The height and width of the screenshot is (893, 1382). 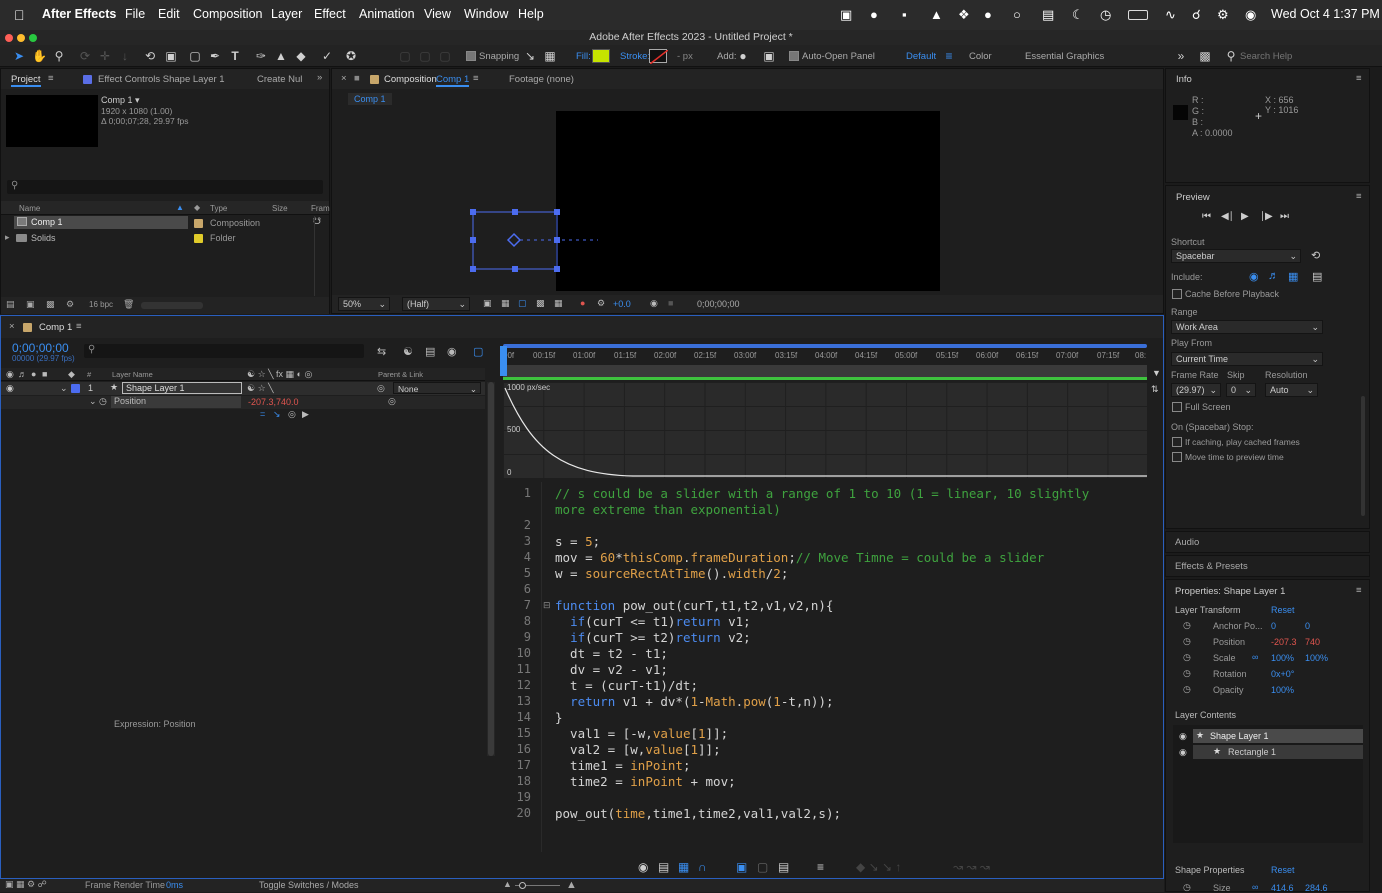 What do you see at coordinates (507, 884) in the screenshot?
I see `zoom-out-icon: ▲` at bounding box center [507, 884].